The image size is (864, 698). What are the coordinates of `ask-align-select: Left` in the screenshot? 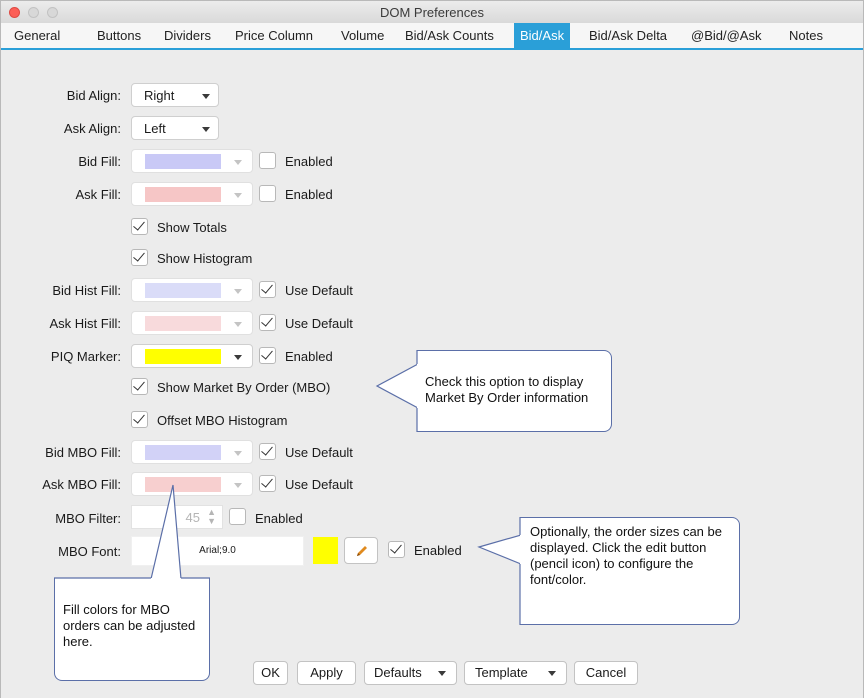 It's located at (175, 128).